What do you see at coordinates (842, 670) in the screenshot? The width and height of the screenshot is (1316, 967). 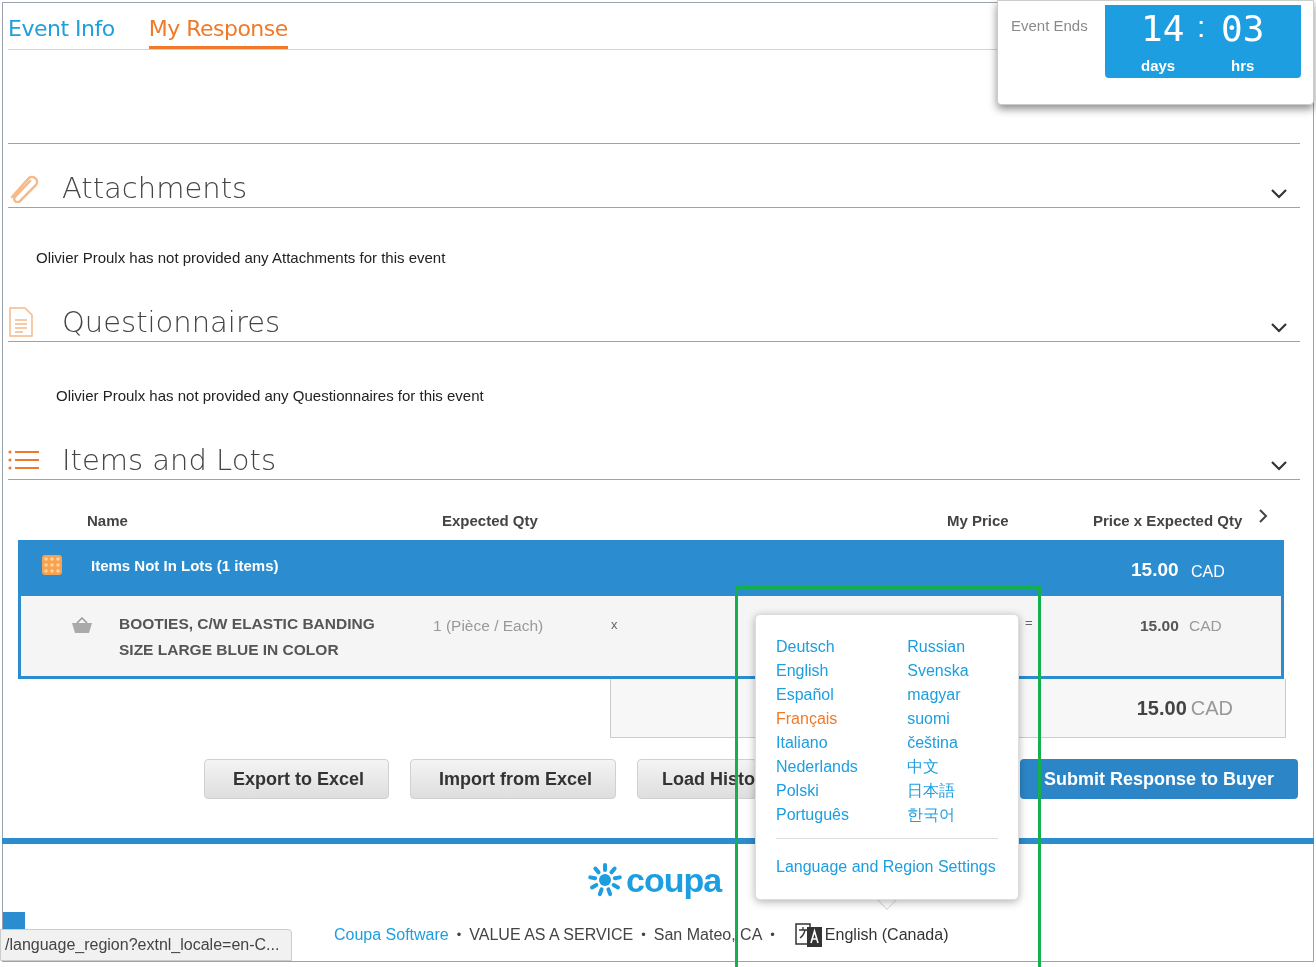 I see `language-option: English` at bounding box center [842, 670].